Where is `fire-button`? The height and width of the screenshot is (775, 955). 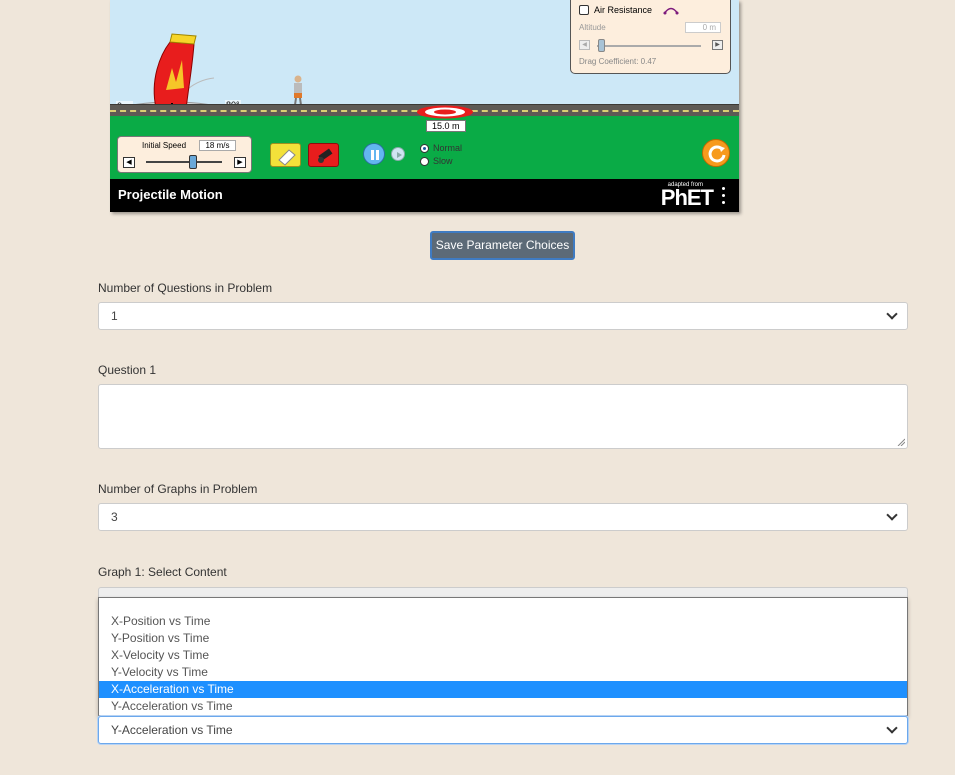 fire-button is located at coordinates (323, 155).